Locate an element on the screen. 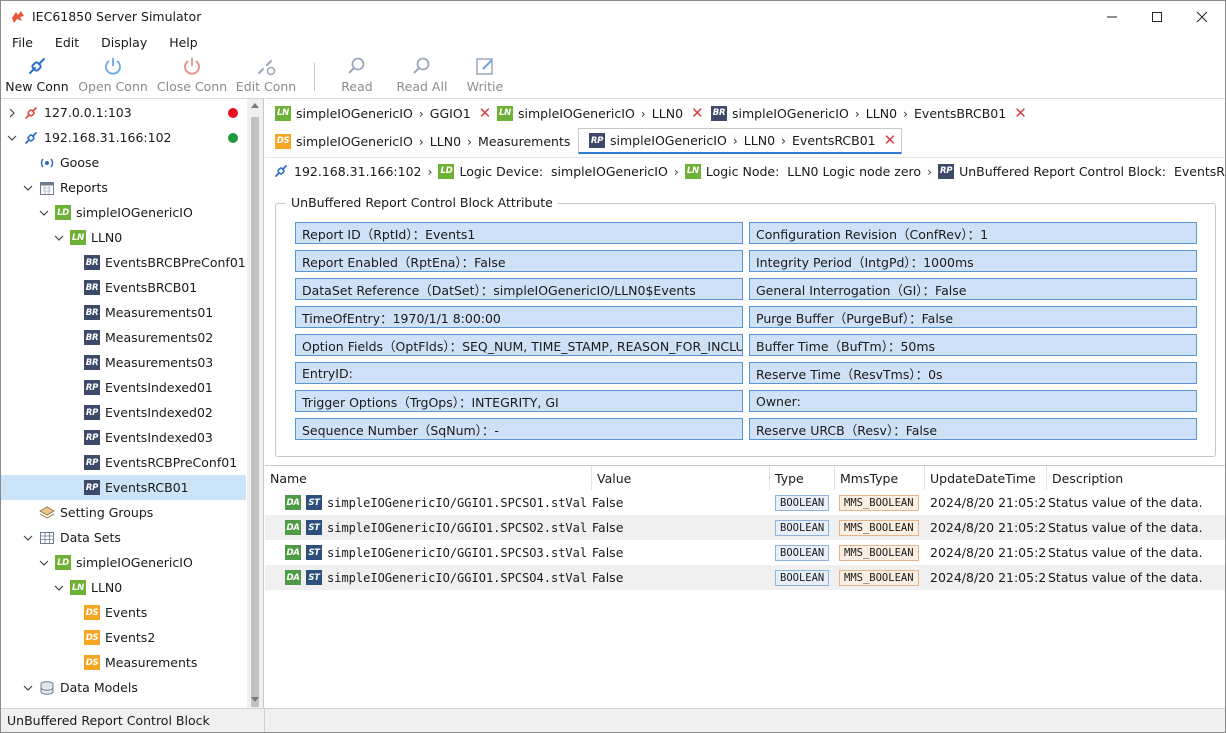 The image size is (1226, 733). menu-file: File is located at coordinates (22, 43).